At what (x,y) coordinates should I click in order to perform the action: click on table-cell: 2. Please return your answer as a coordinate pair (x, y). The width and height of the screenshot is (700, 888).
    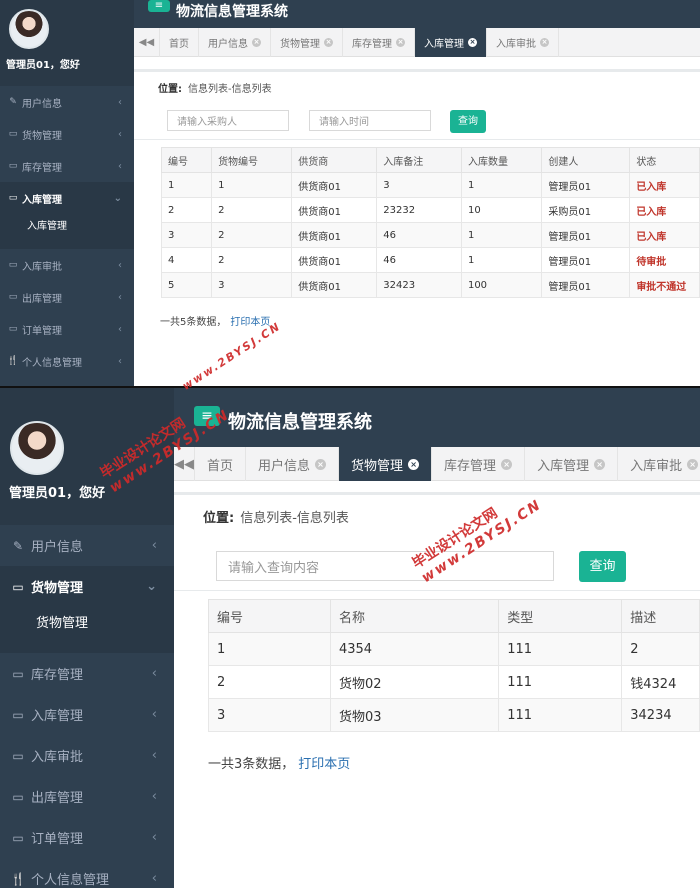
    Looking at the image, I should click on (269, 682).